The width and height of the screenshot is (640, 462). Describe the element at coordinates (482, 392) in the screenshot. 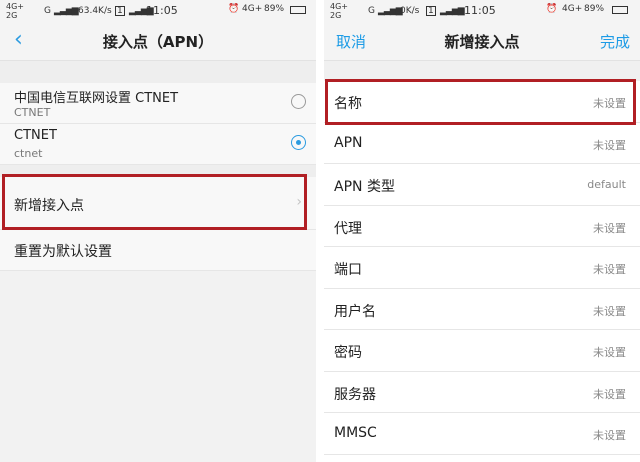

I see `field-server: 服务器 未设置` at that location.